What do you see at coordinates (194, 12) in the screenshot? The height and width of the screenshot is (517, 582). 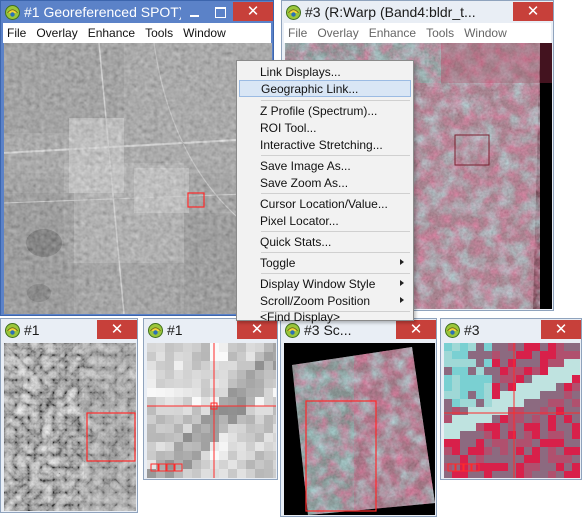 I see `minimize-button` at bounding box center [194, 12].